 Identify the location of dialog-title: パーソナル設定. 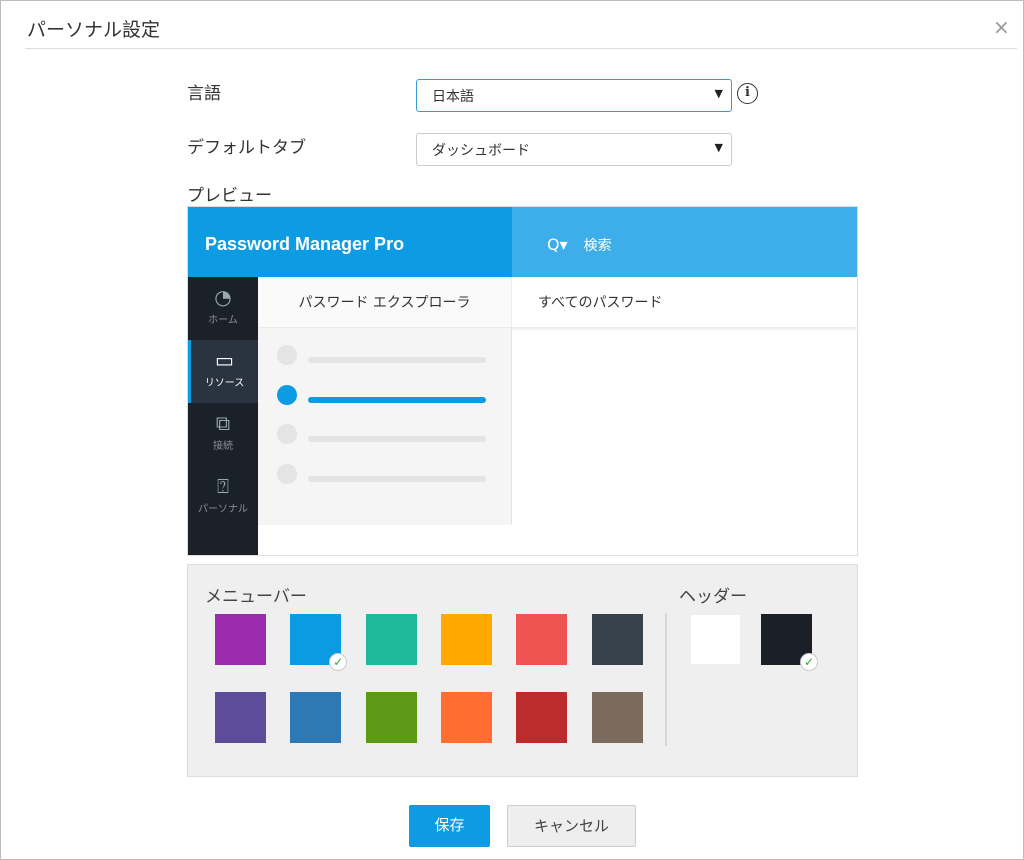
(94, 30).